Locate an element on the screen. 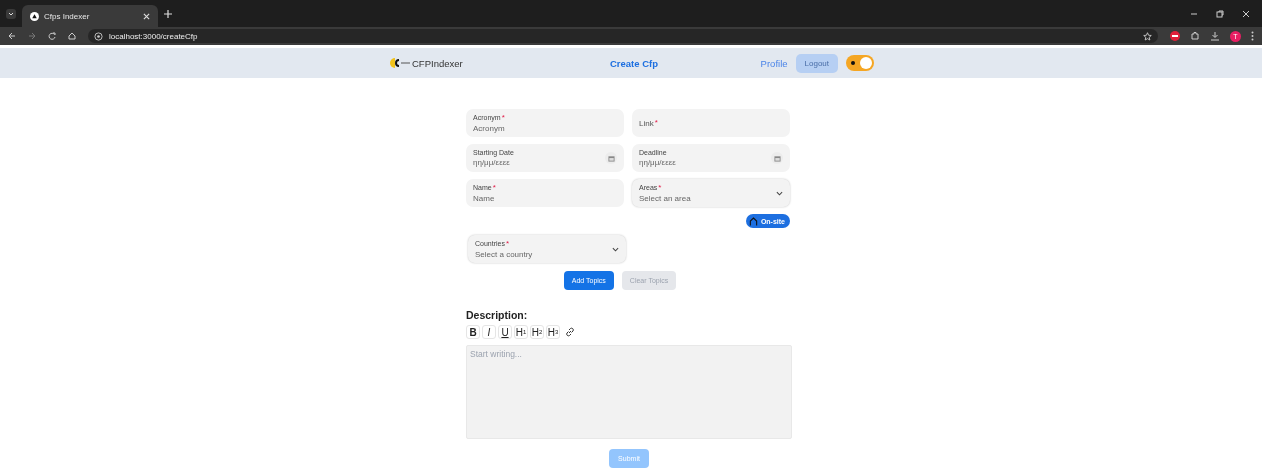 This screenshot has height=475, width=1262. logo-icon is located at coordinates (400, 63).